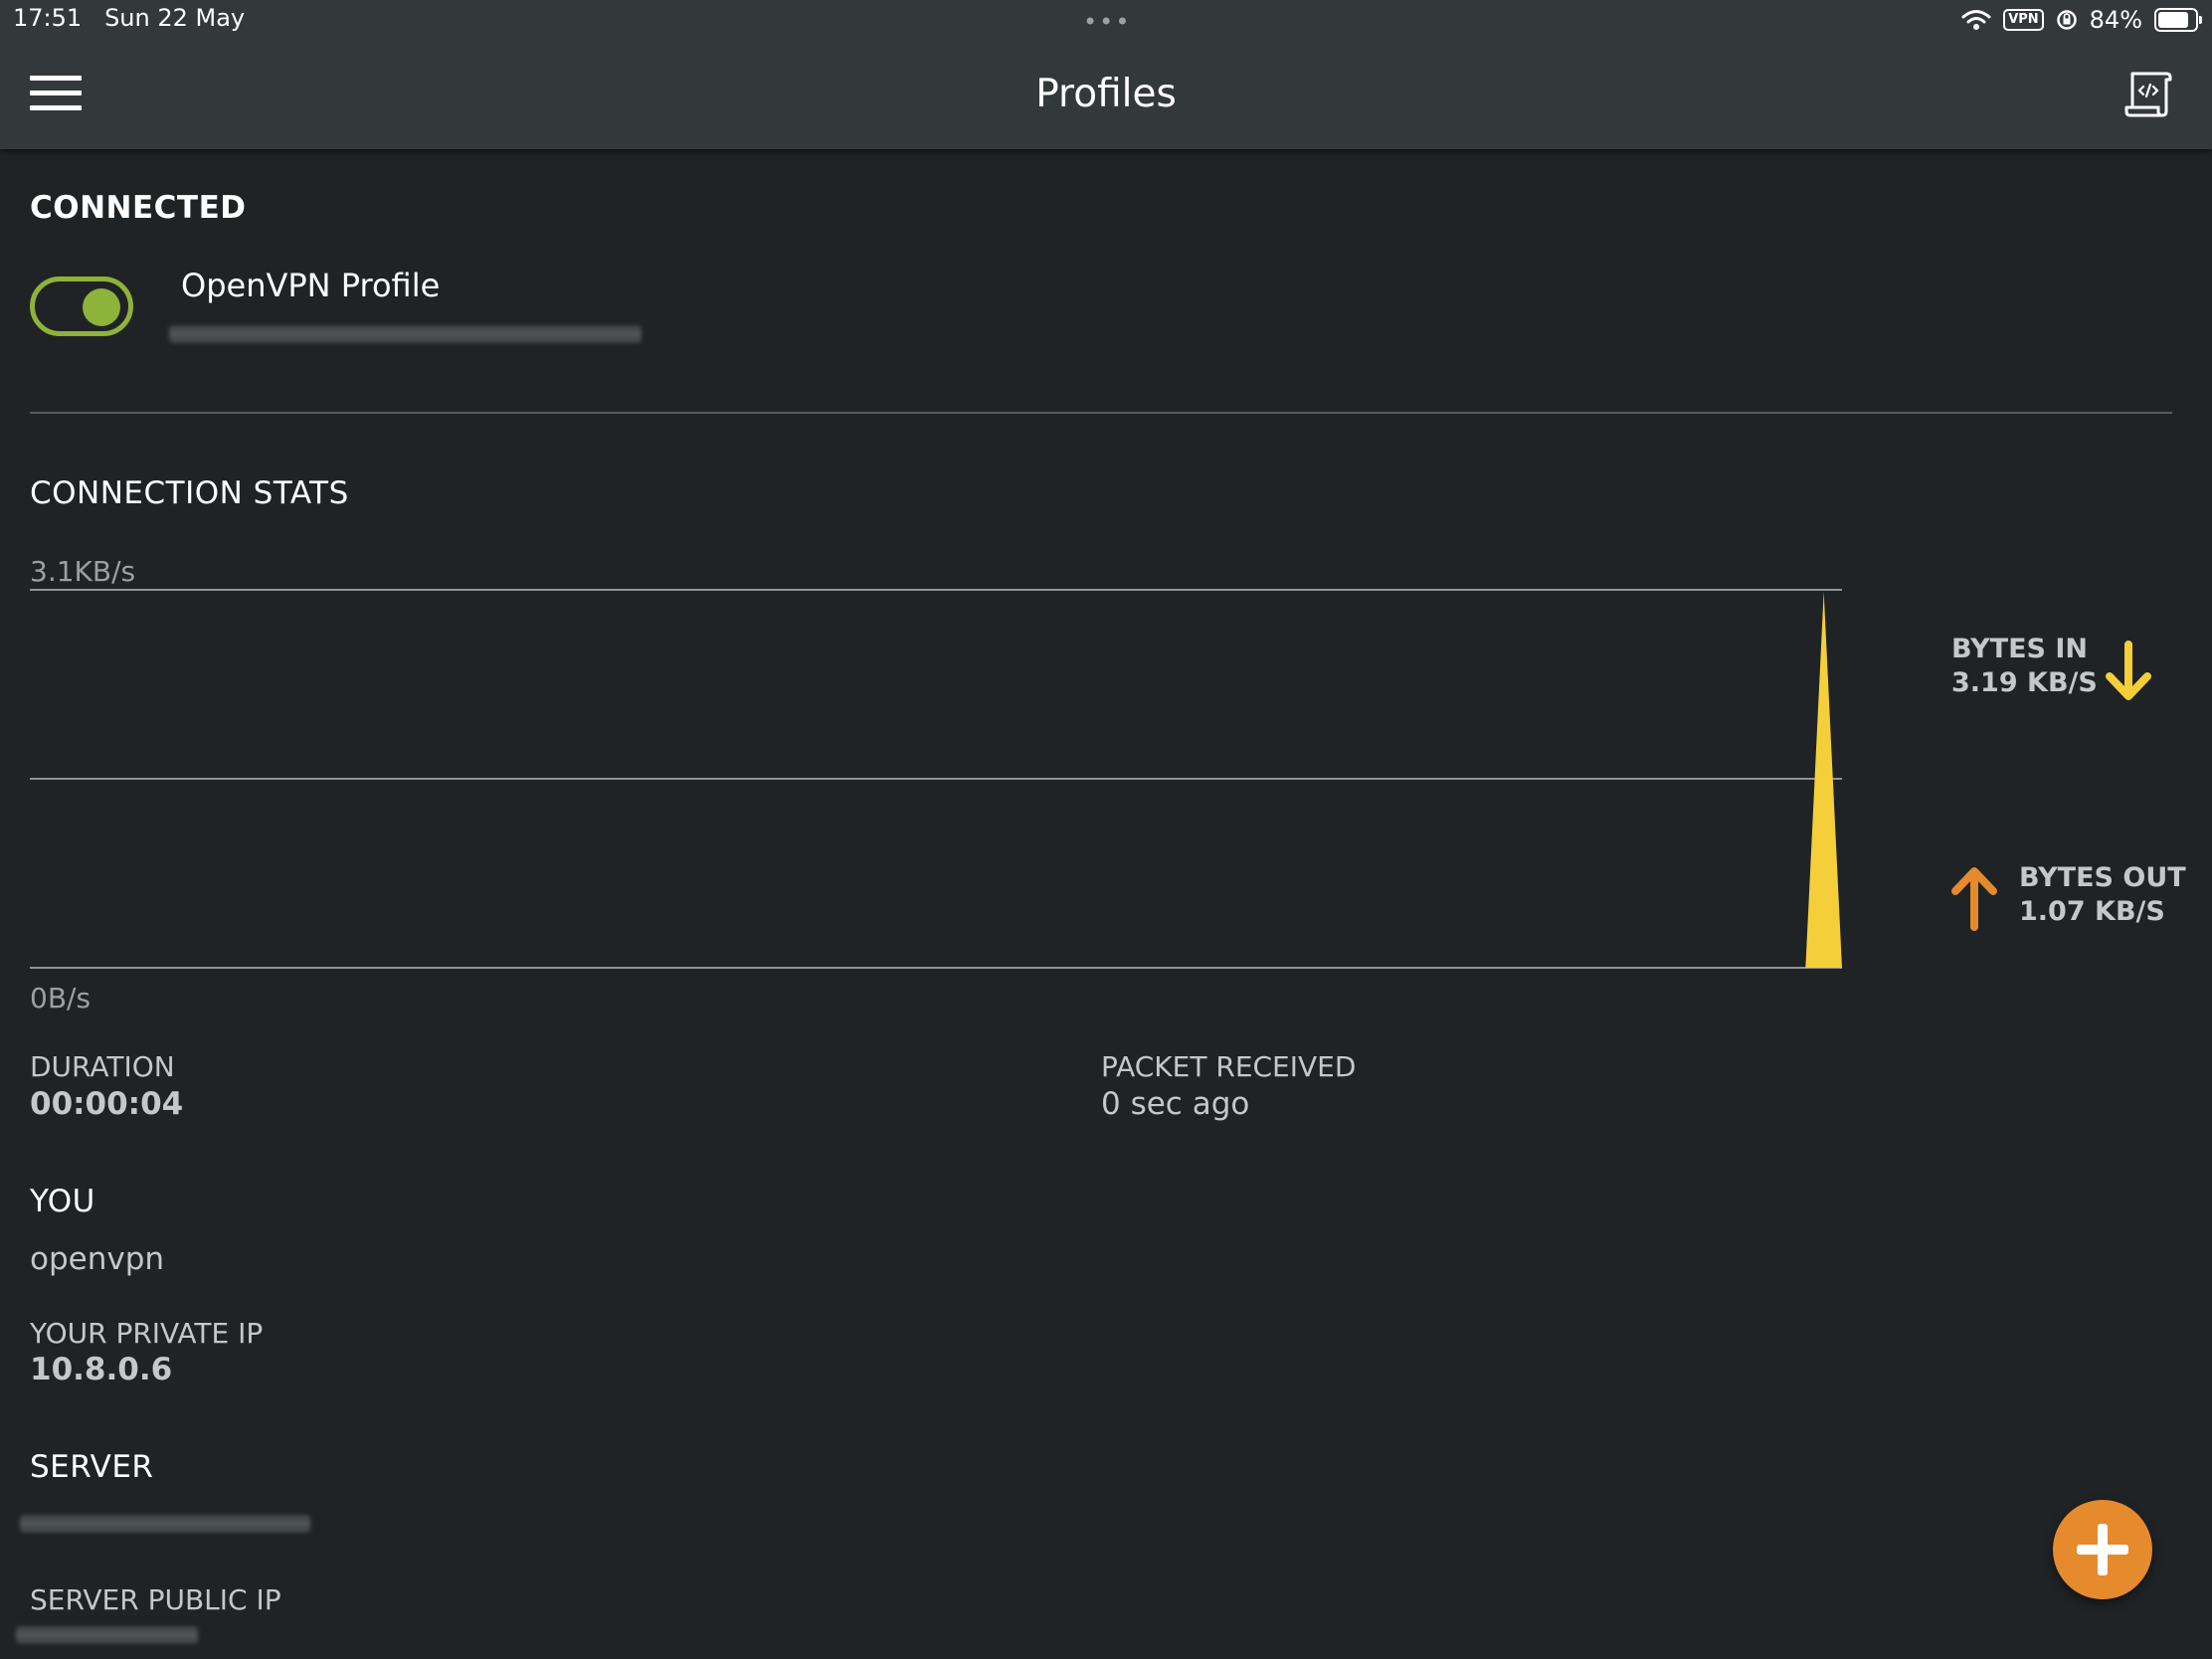  Describe the element at coordinates (165, 1524) in the screenshot. I see `redacted-server-name` at that location.